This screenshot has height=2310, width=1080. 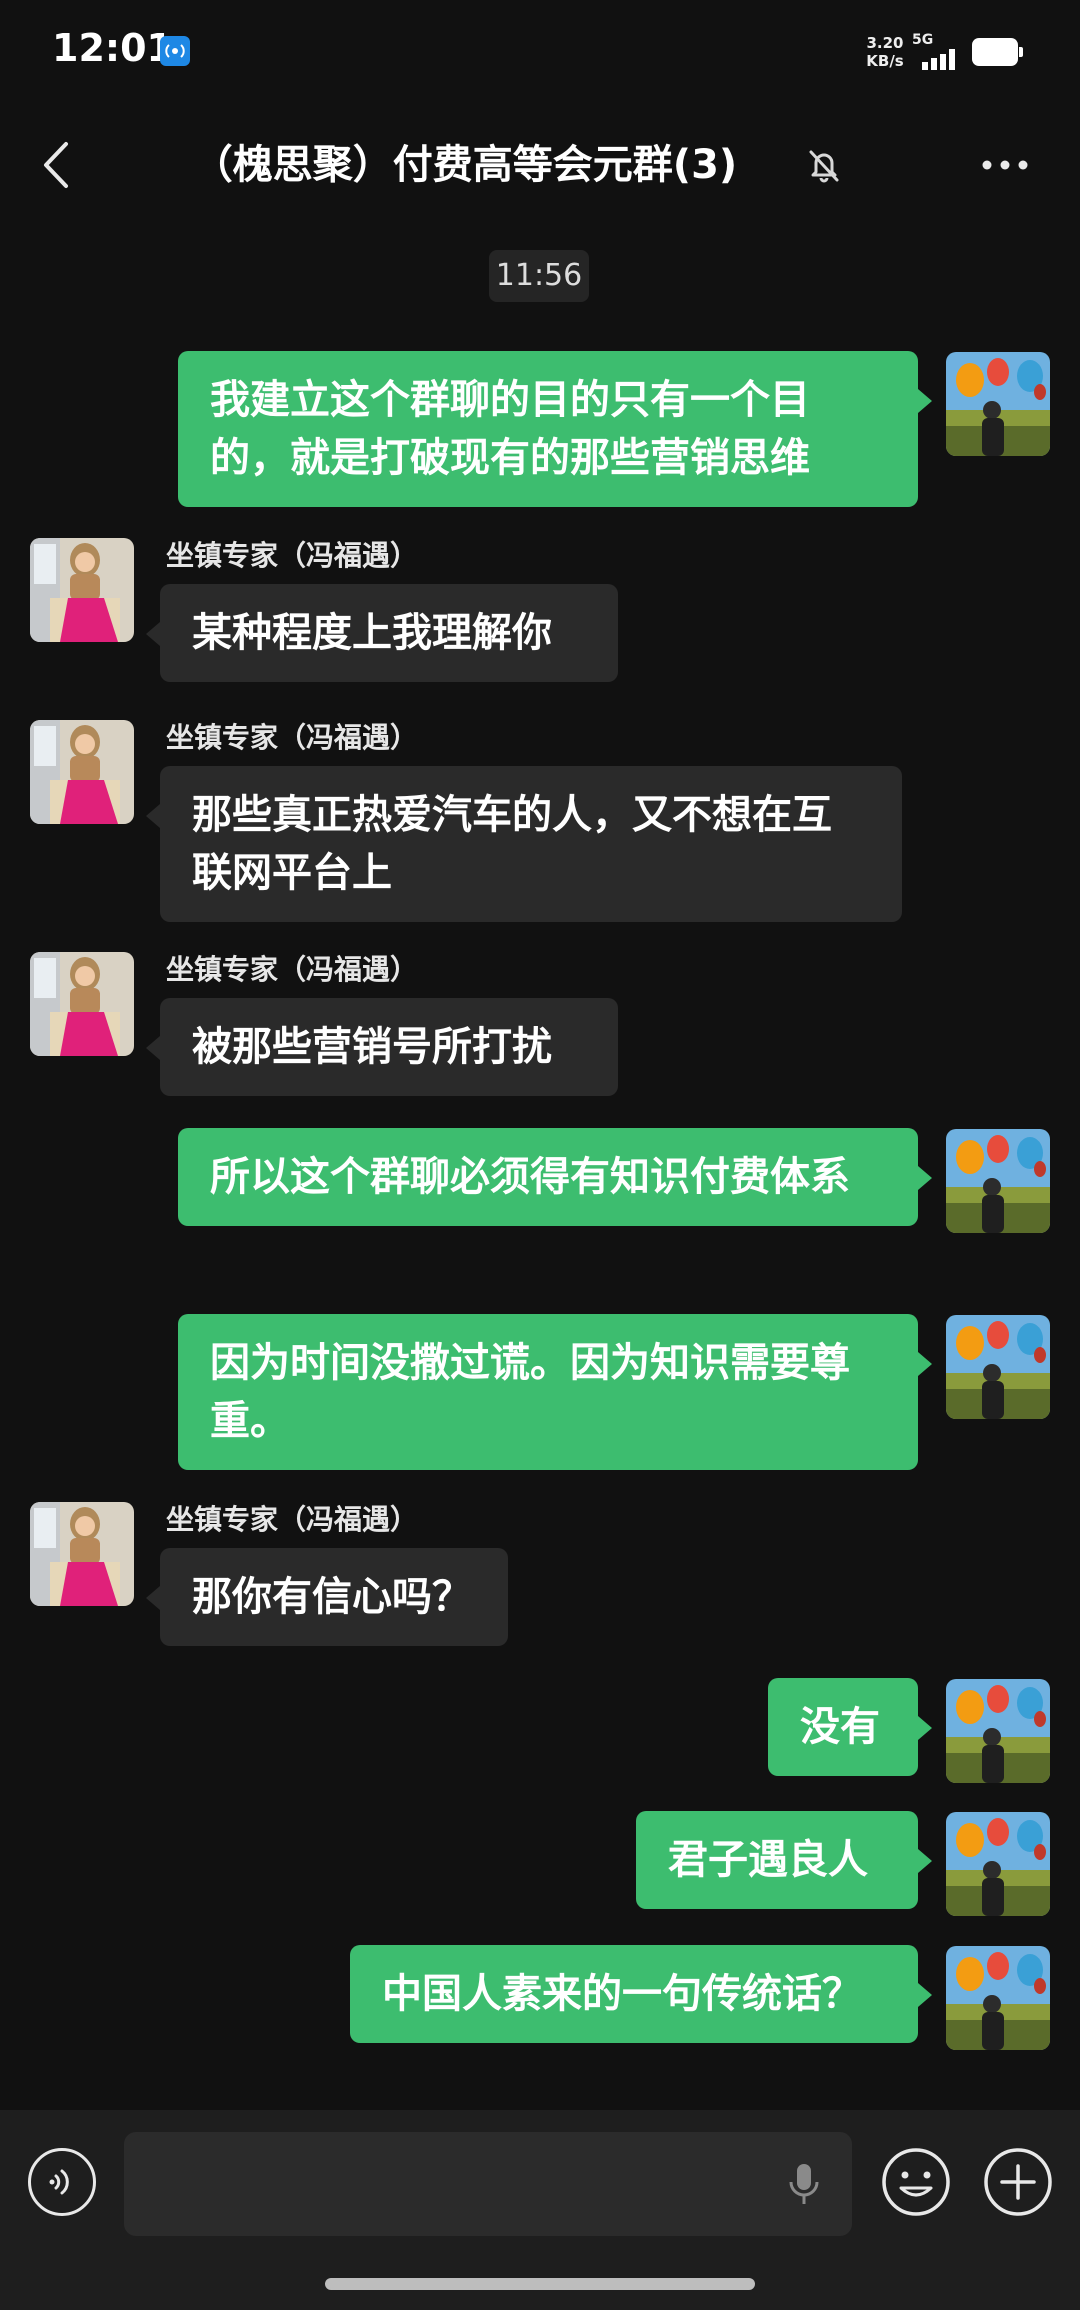 What do you see at coordinates (555, 1177) in the screenshot?
I see `outgoing-message-bubble: 所以这个群聊必须得有知识付费体系` at bounding box center [555, 1177].